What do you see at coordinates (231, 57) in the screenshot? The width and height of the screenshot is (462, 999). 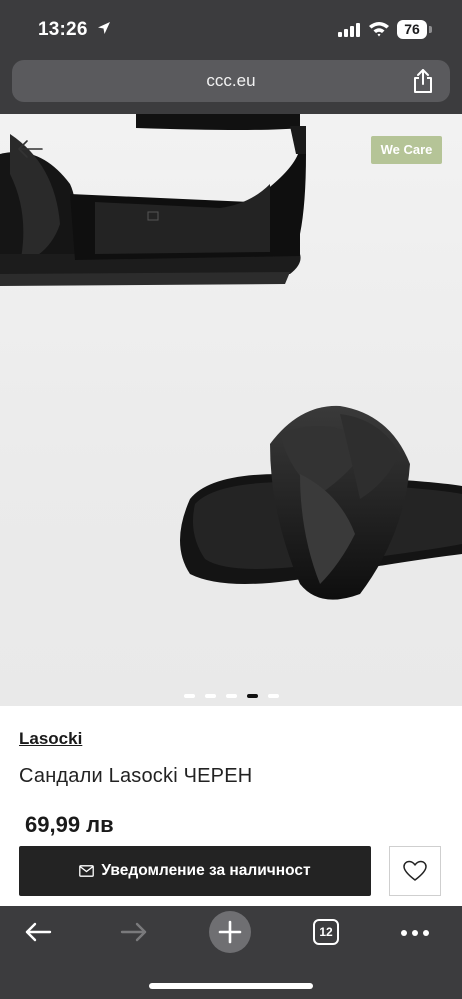 I see `browser-top-chrome: 13:26 76 ccc.eu` at bounding box center [231, 57].